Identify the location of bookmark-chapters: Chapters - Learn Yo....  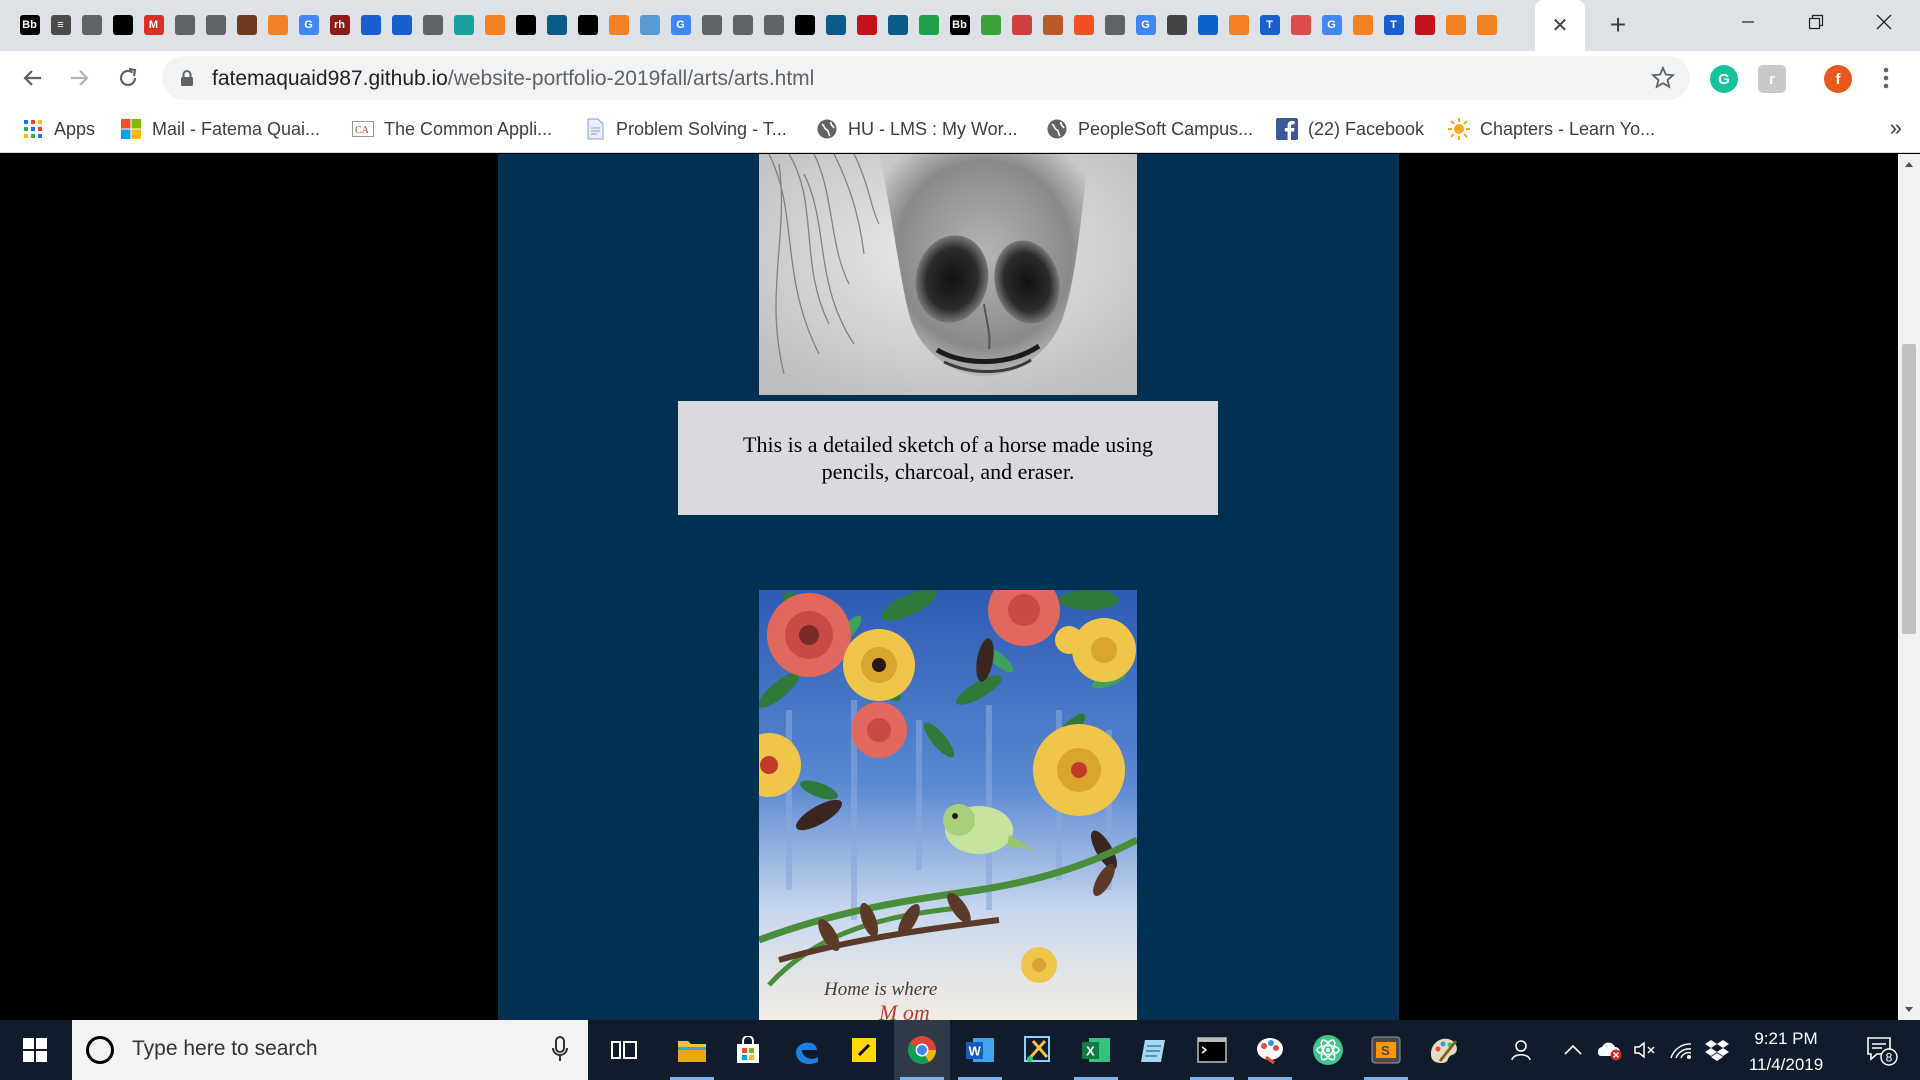
(1551, 129).